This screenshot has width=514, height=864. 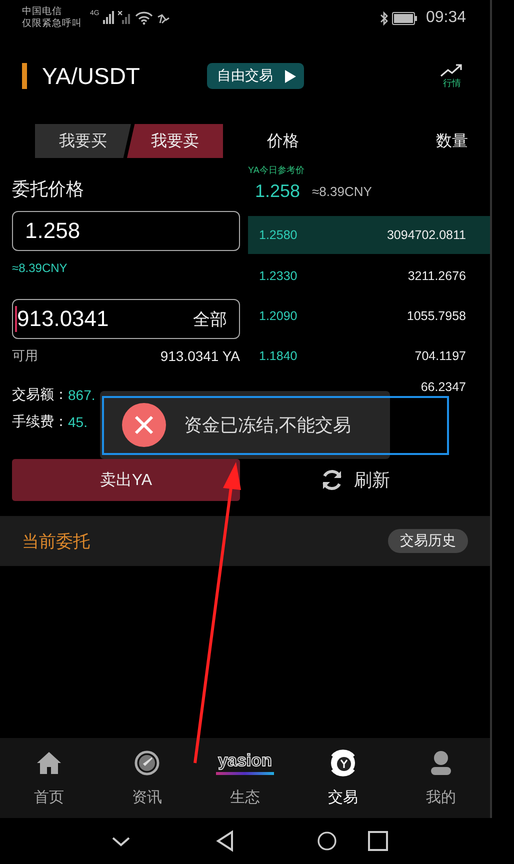 I want to click on no-signal-icon, so click(x=125, y=18).